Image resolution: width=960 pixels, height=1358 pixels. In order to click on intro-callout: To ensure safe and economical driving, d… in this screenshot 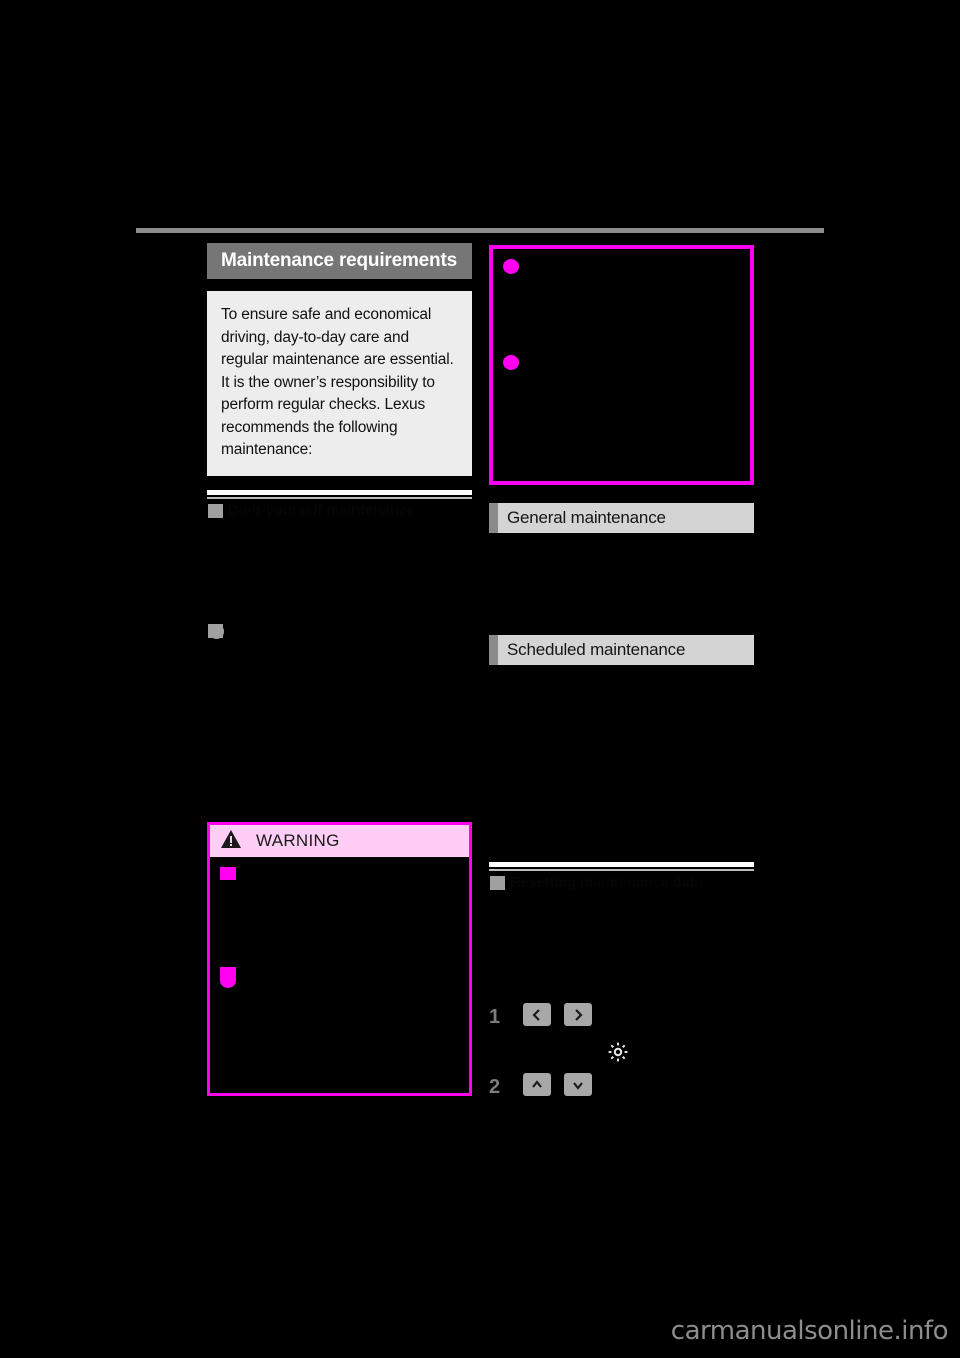, I will do `click(339, 383)`.